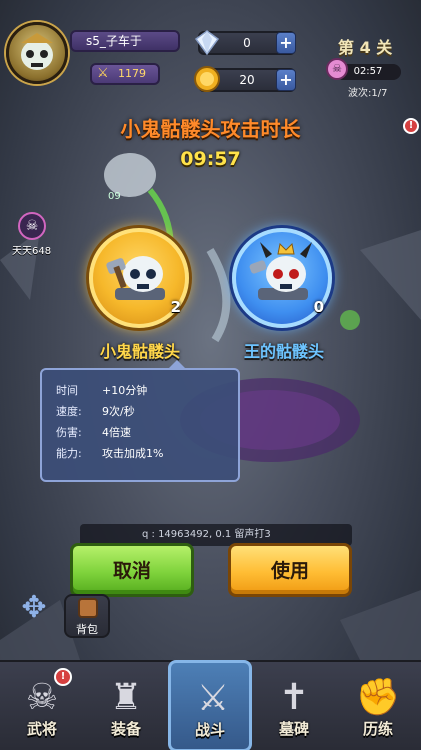 The height and width of the screenshot is (750, 421). I want to click on info-row-ability: 能力: 攻击加成1%, so click(147, 453).